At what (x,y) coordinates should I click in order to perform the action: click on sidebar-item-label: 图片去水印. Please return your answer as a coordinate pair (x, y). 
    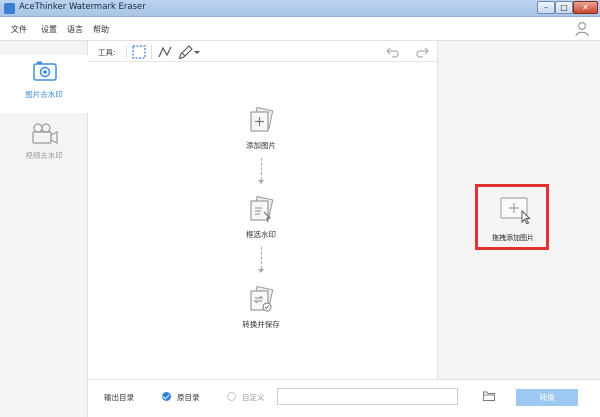
    Looking at the image, I should click on (44, 94).